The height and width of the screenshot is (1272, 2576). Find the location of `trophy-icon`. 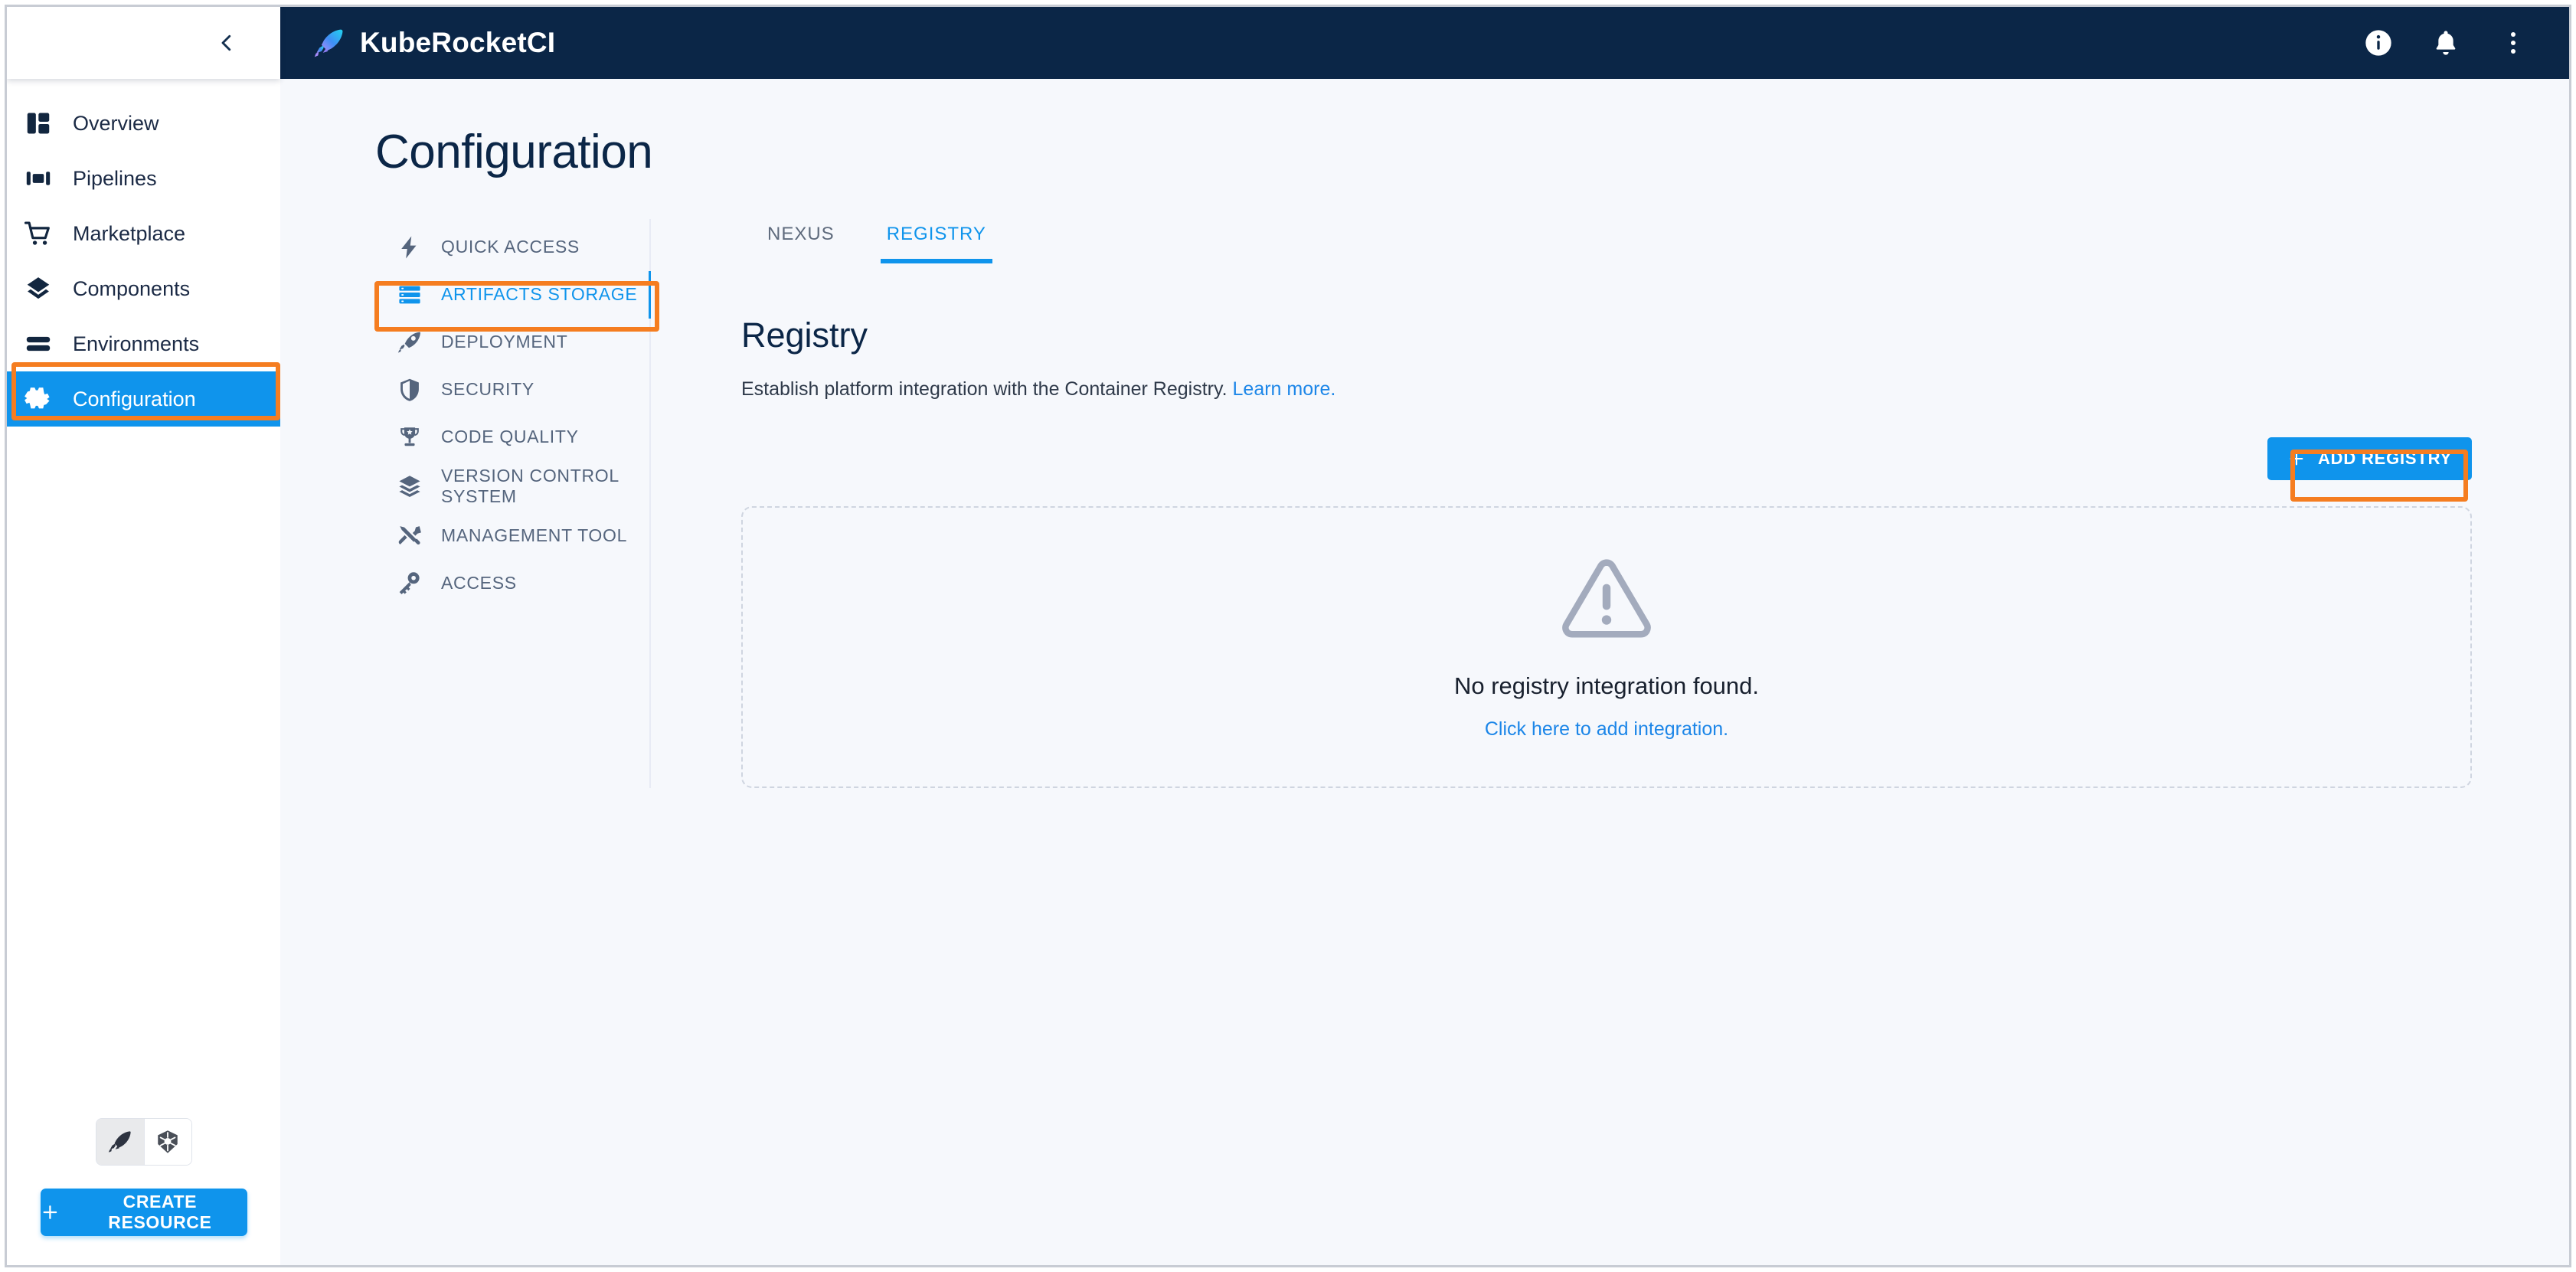

trophy-icon is located at coordinates (409, 436).